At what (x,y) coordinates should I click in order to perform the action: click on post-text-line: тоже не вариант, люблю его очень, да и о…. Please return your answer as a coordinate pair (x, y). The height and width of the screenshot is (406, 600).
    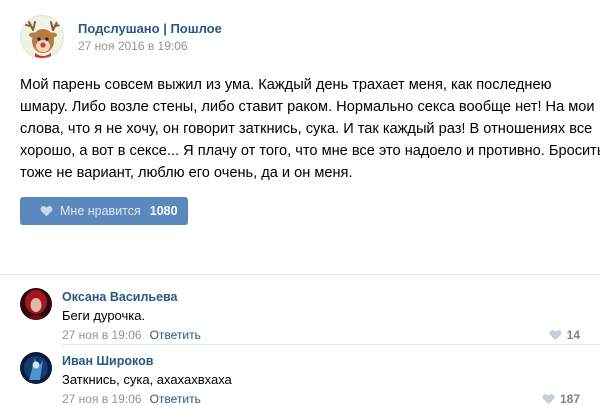
    Looking at the image, I should click on (186, 173).